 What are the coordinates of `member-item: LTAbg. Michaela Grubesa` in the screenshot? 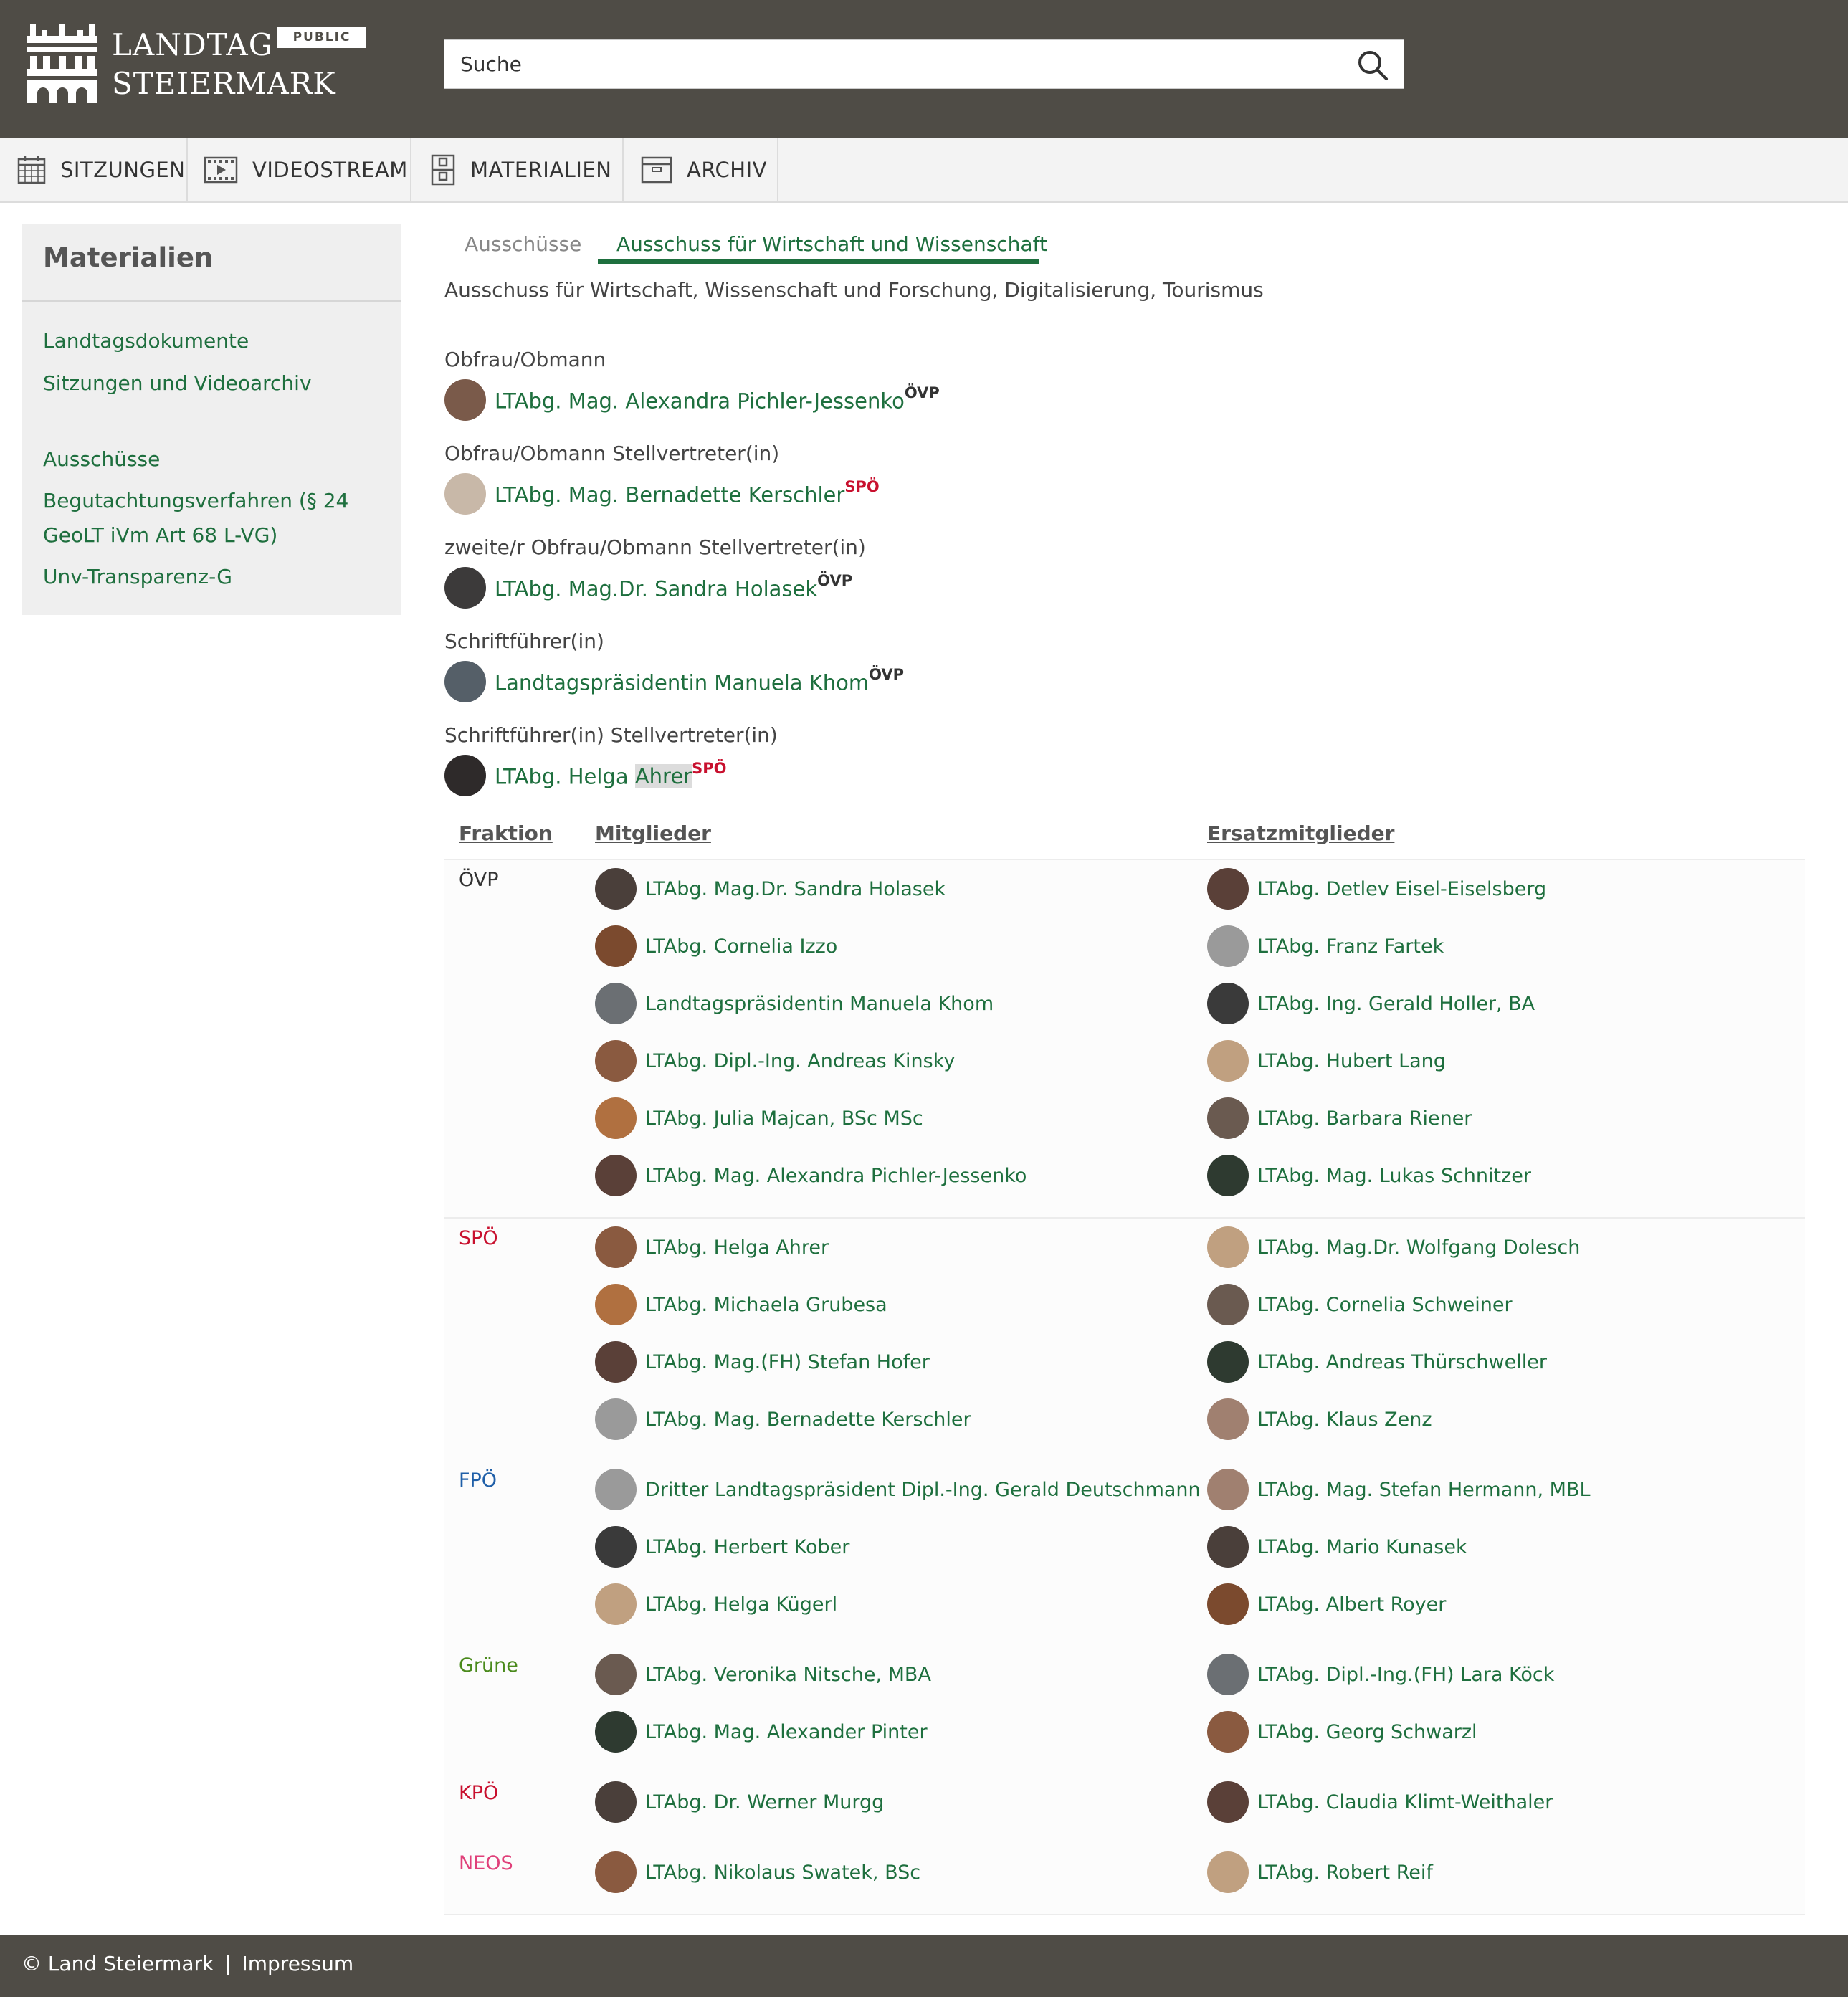 It's located at (741, 1304).